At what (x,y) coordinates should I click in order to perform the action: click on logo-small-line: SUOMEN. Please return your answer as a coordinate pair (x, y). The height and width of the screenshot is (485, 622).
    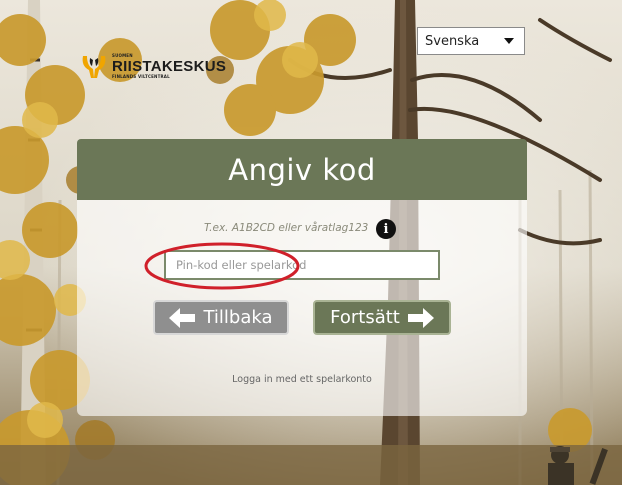
    Looking at the image, I should click on (122, 55).